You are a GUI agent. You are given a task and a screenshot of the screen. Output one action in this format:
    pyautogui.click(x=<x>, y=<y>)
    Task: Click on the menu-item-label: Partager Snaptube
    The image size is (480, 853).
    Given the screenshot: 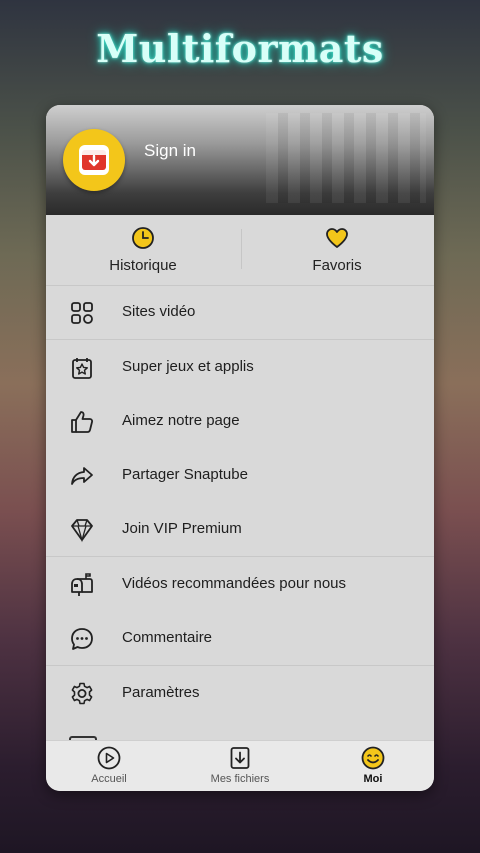 What is the action you would take?
    pyautogui.click(x=185, y=474)
    